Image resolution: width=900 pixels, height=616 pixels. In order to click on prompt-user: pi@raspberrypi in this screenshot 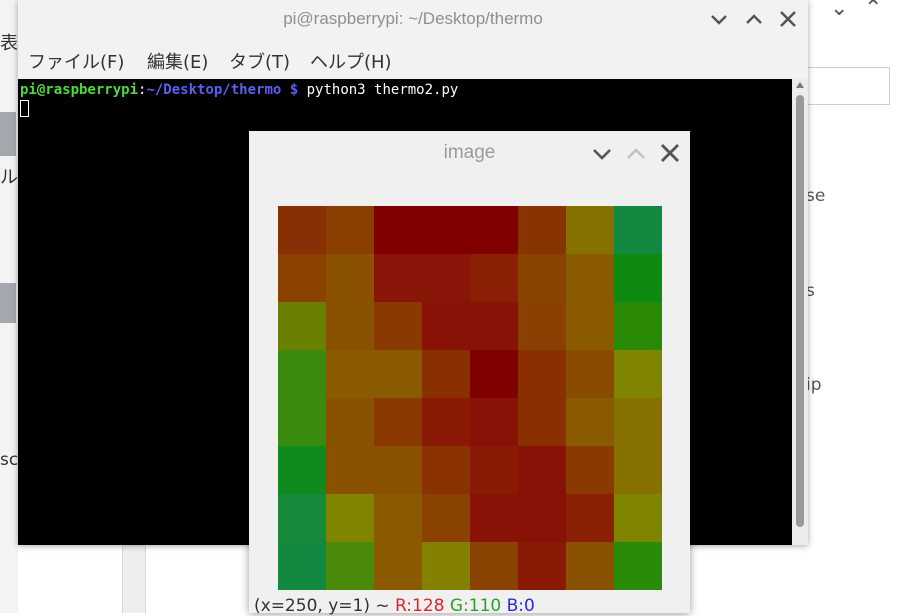, I will do `click(79, 90)`.